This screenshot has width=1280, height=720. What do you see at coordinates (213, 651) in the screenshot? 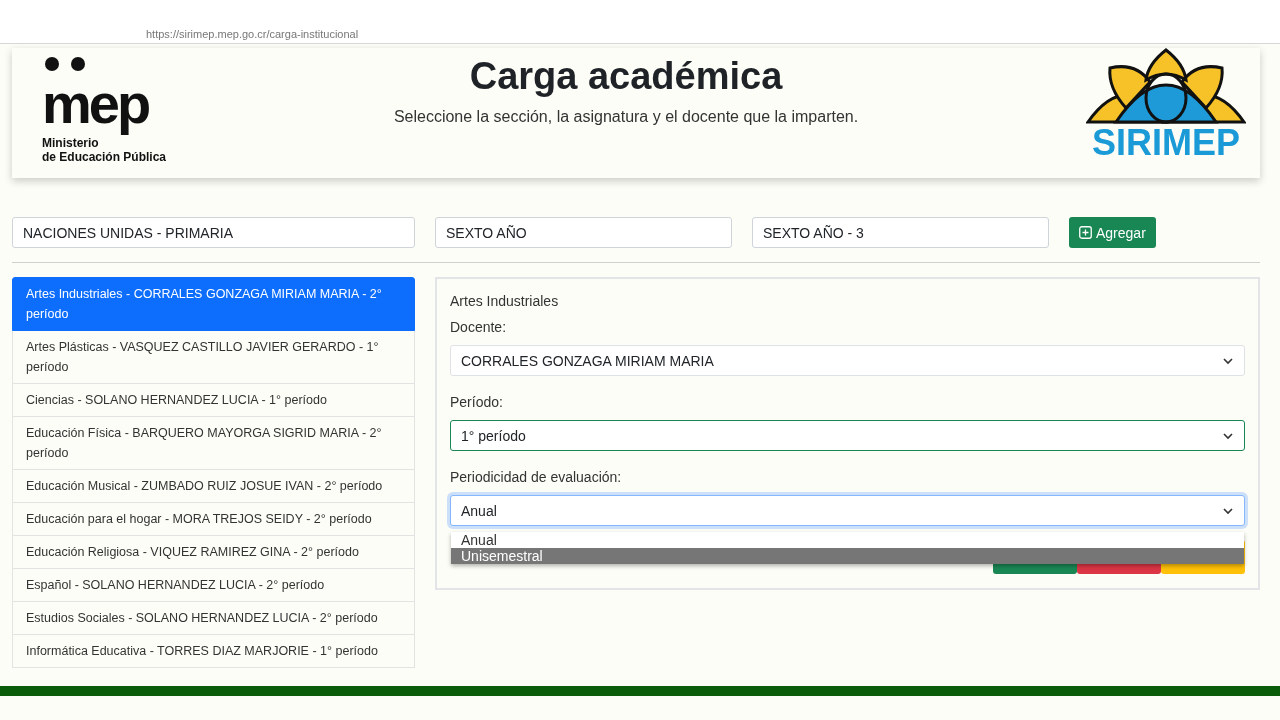
I see `subject-item: Informática Educativa - TORRES DIAZ MARJORIE - 1° período` at bounding box center [213, 651].